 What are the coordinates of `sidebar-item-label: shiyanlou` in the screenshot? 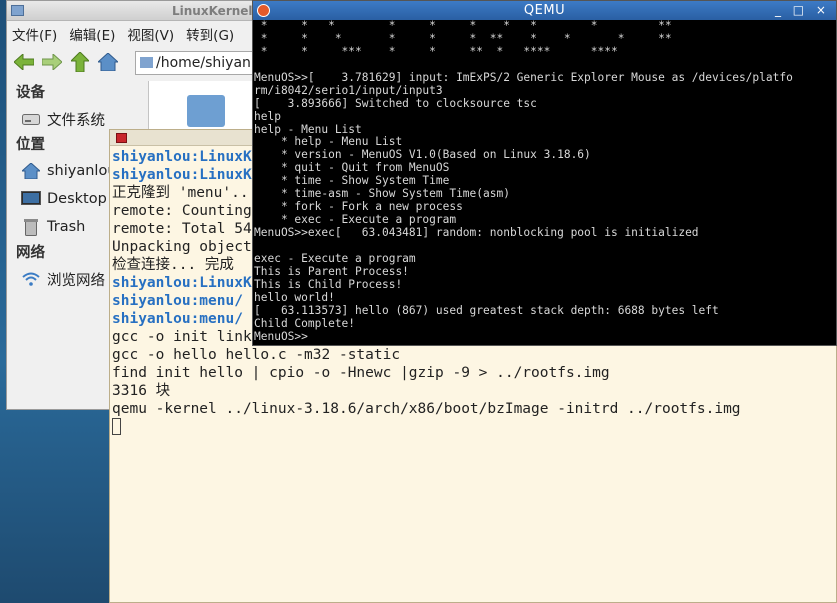 It's located at (82, 171).